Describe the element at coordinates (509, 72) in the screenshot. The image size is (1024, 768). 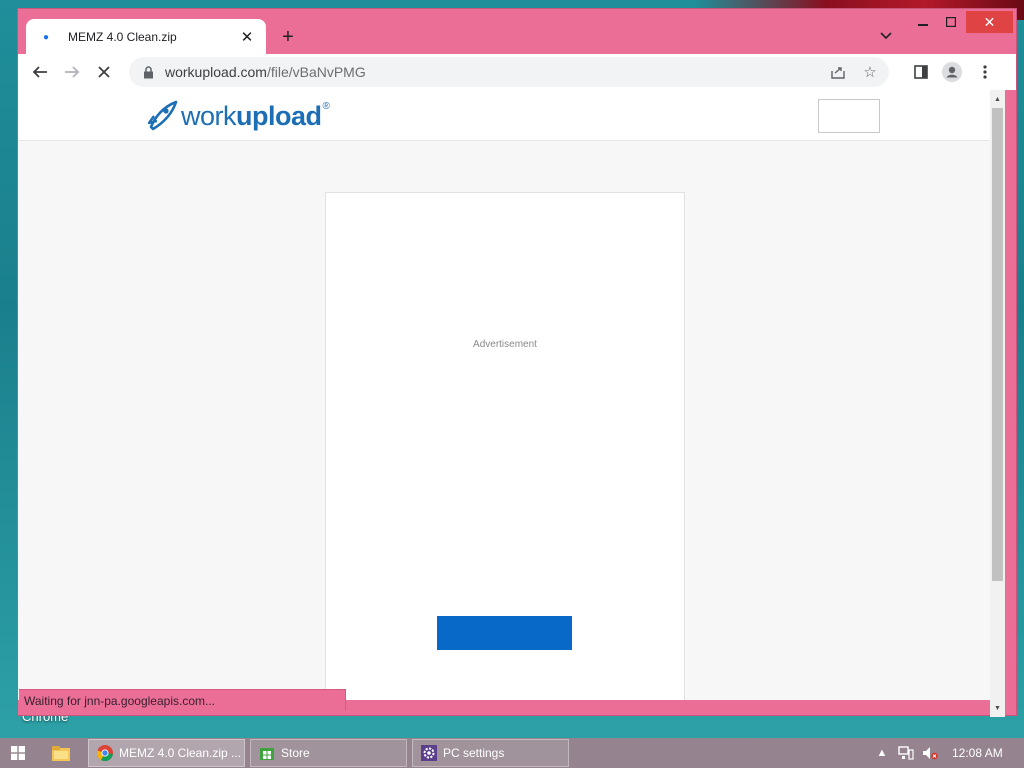
I see `address-bar: workupload.com/file/vBaNvPMG ☆` at that location.